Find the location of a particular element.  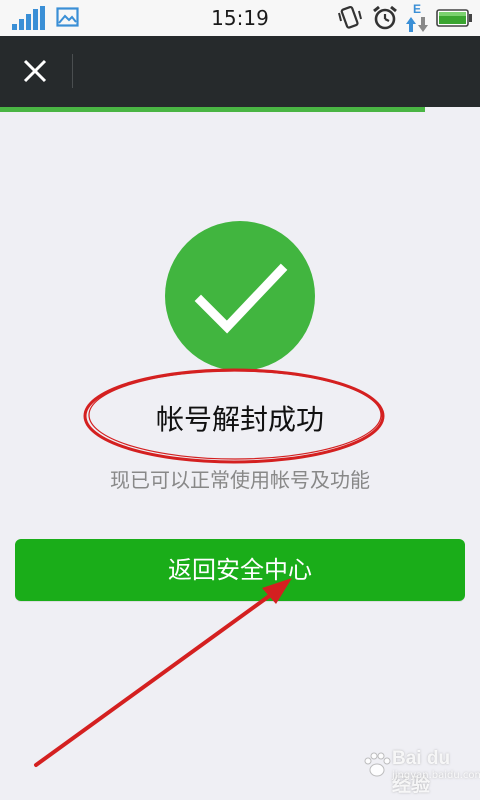

load-progress-bar is located at coordinates (240, 109).